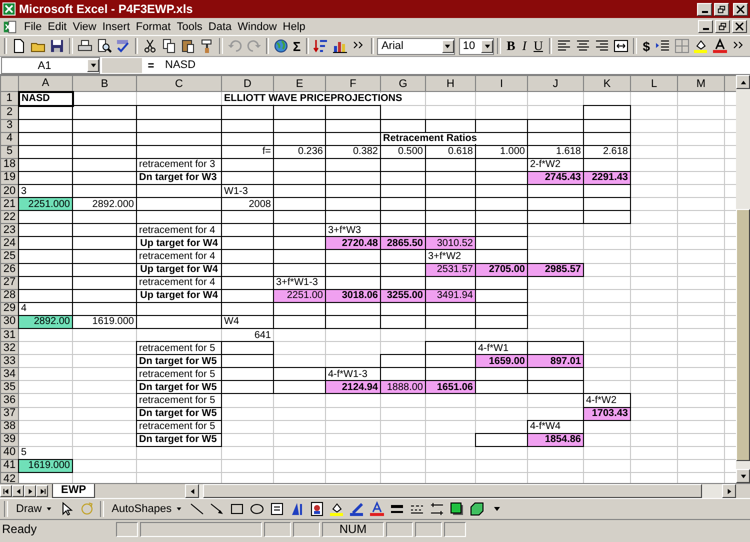 Image resolution: width=750 pixels, height=542 pixels. What do you see at coordinates (300, 84) in the screenshot?
I see `column-header: E` at bounding box center [300, 84].